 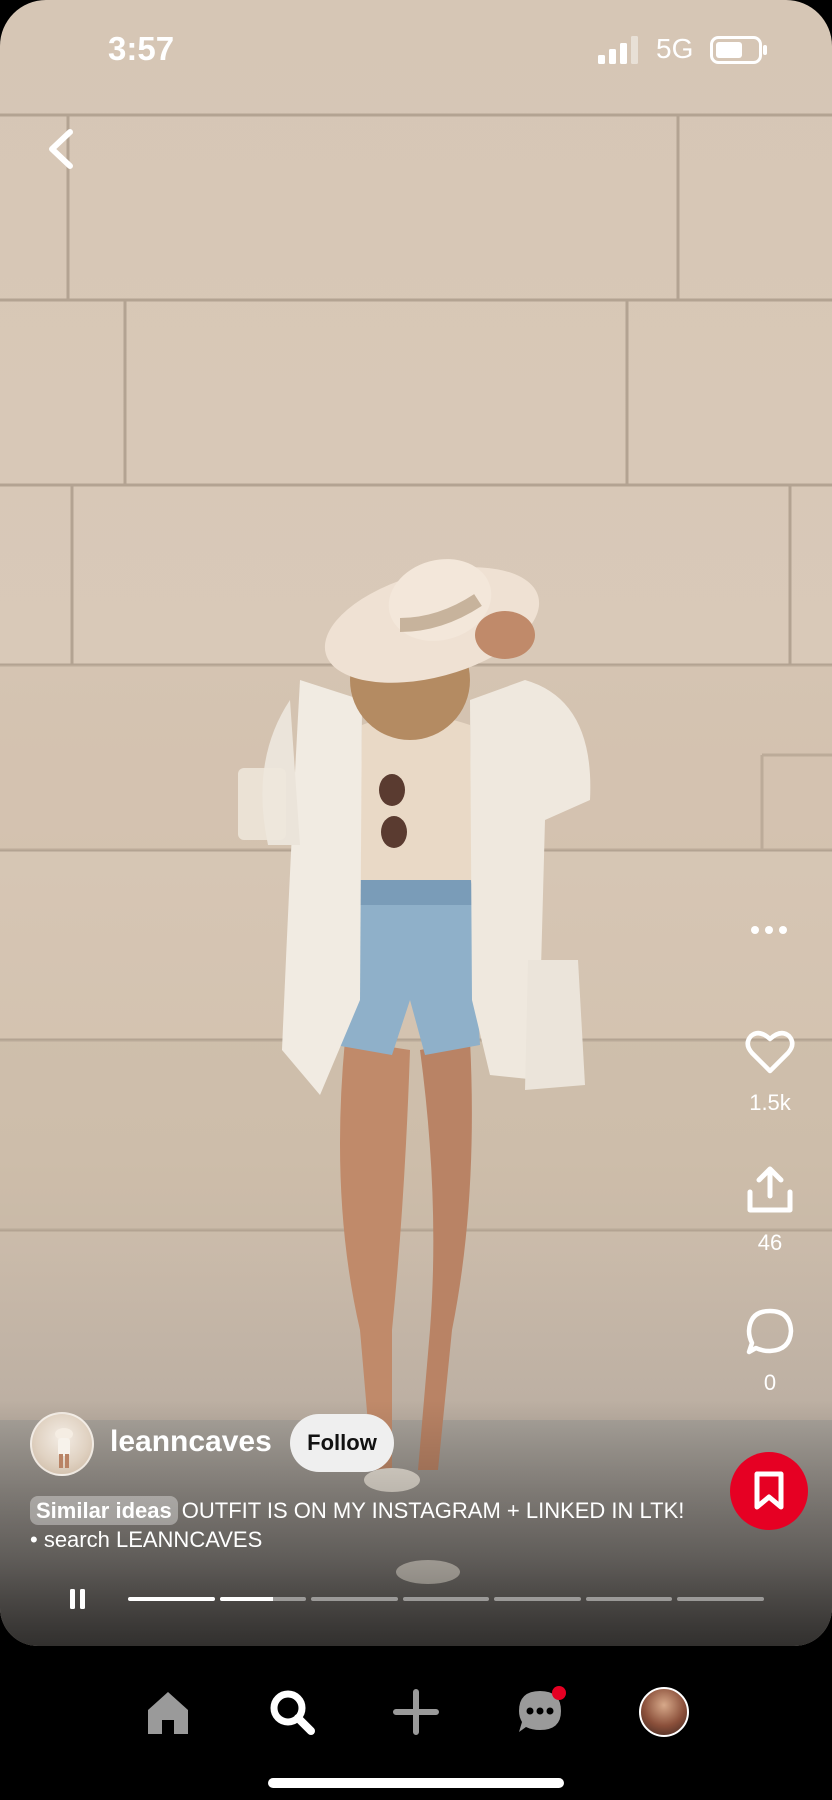 I want to click on creator-username: leanncaves, so click(x=191, y=1442).